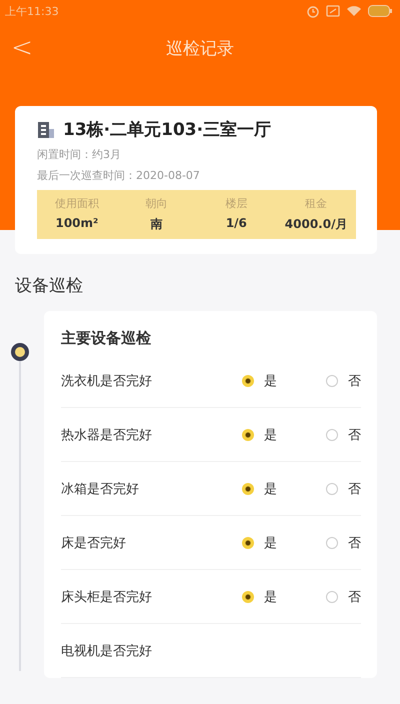 This screenshot has height=704, width=400. What do you see at coordinates (354, 11) in the screenshot?
I see `wifi-icon` at bounding box center [354, 11].